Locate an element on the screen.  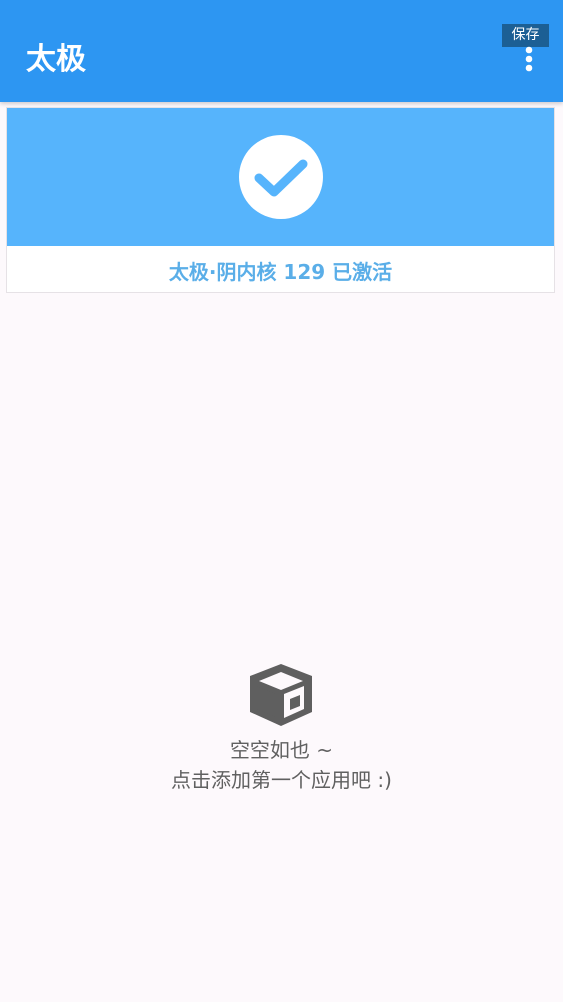
empty-state-title: 空空如也 ~ is located at coordinates (281, 750).